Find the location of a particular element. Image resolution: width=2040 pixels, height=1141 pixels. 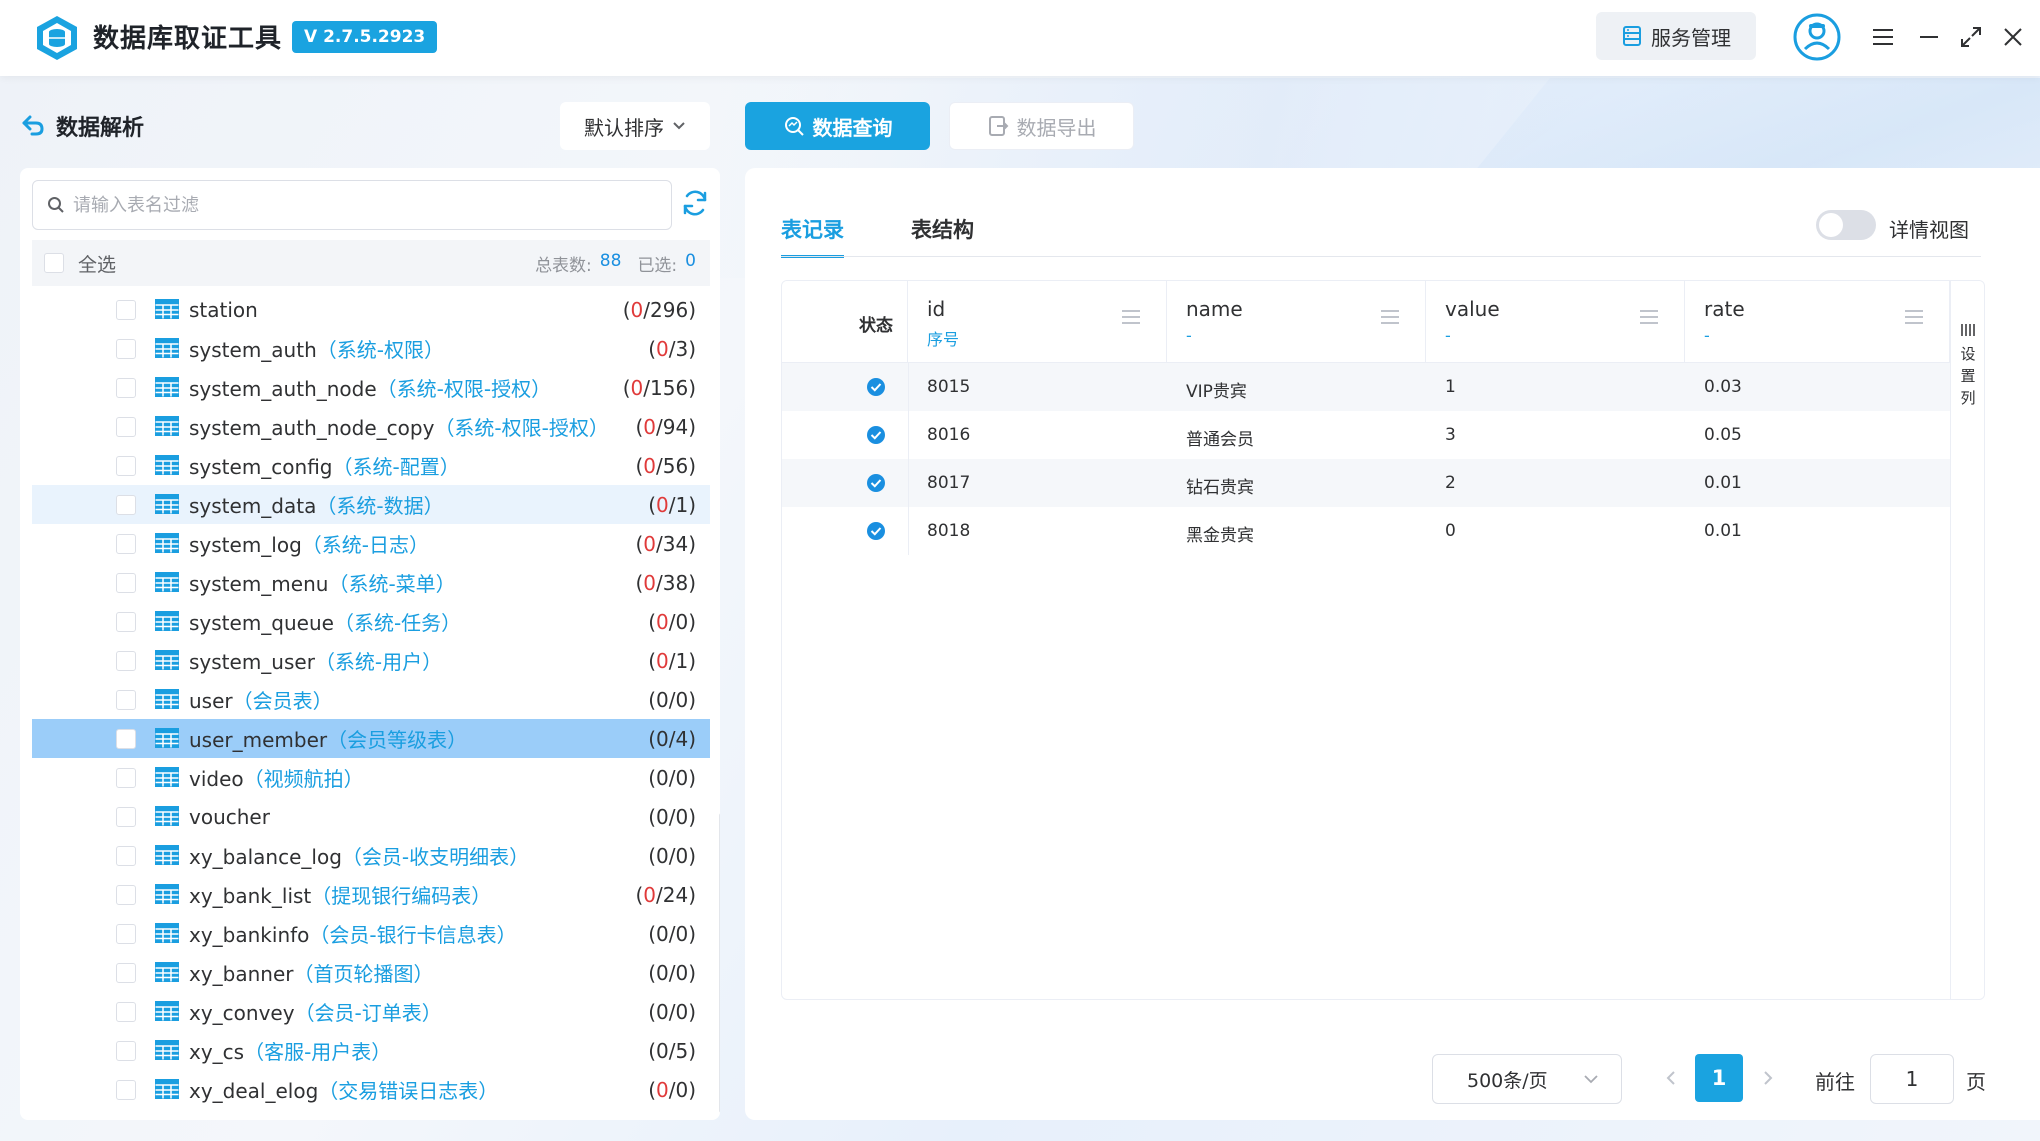

next-page-icon is located at coordinates (1767, 1078).